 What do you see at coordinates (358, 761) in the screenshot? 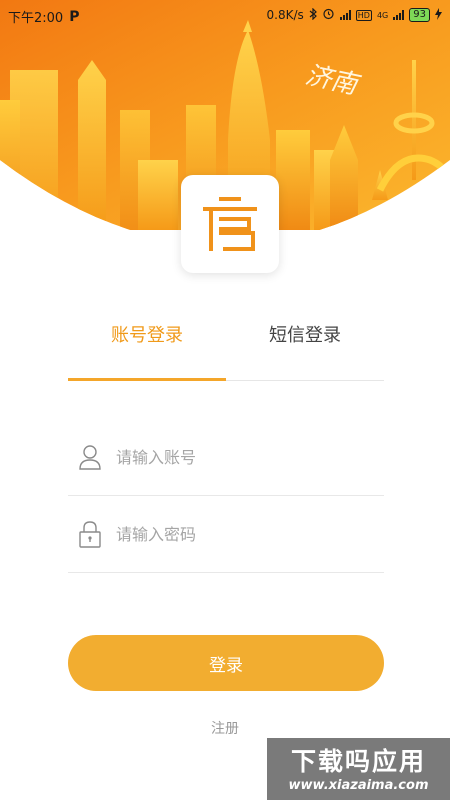
I see `watermark-title: 下载吗应用` at bounding box center [358, 761].